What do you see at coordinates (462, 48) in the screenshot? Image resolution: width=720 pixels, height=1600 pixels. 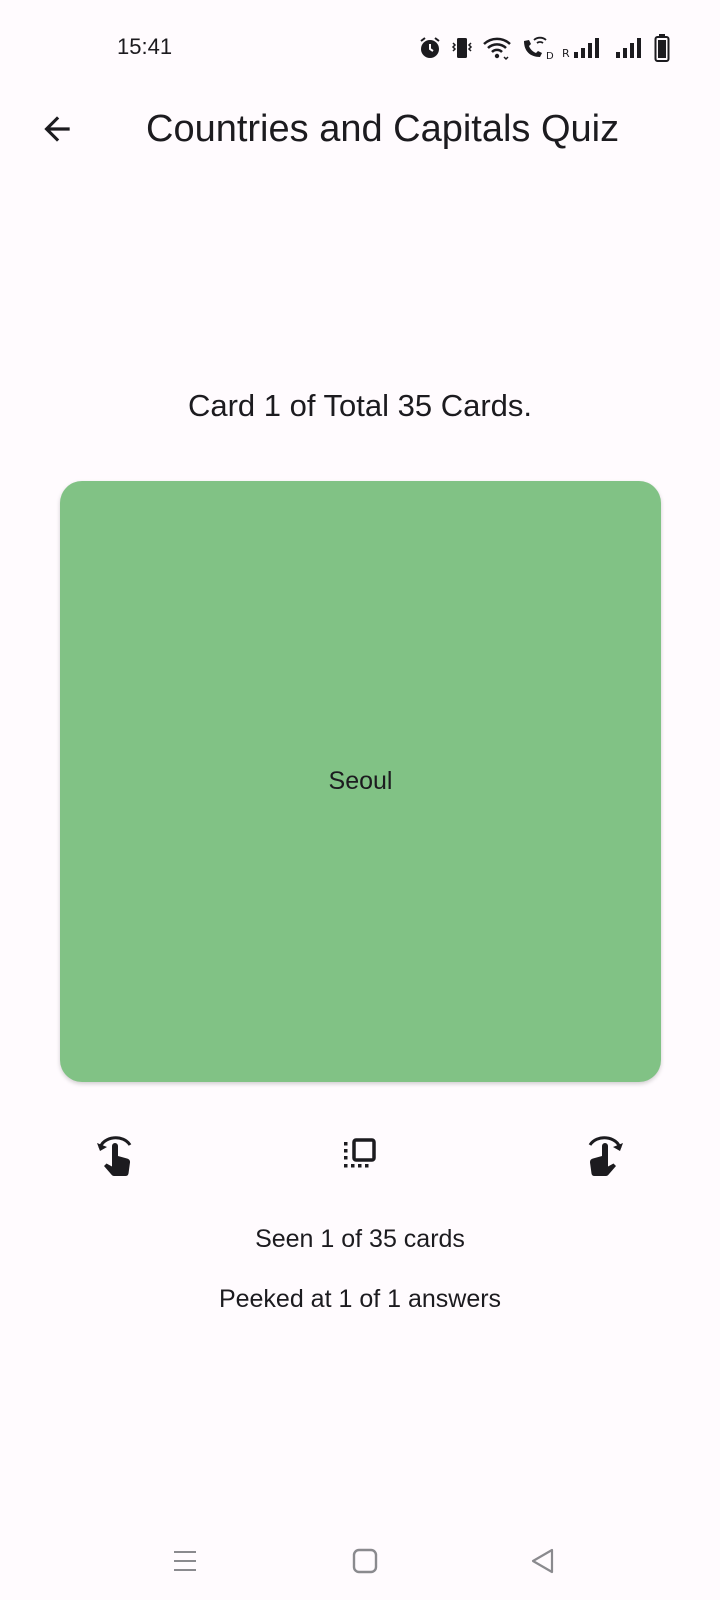 I see `vibrate-icon` at bounding box center [462, 48].